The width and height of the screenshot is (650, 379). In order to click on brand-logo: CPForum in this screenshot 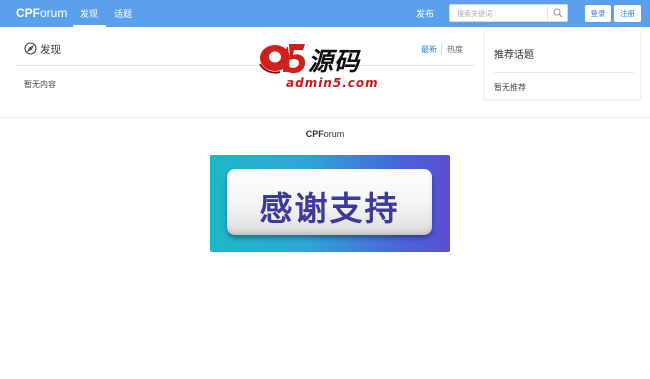, I will do `click(41, 13)`.